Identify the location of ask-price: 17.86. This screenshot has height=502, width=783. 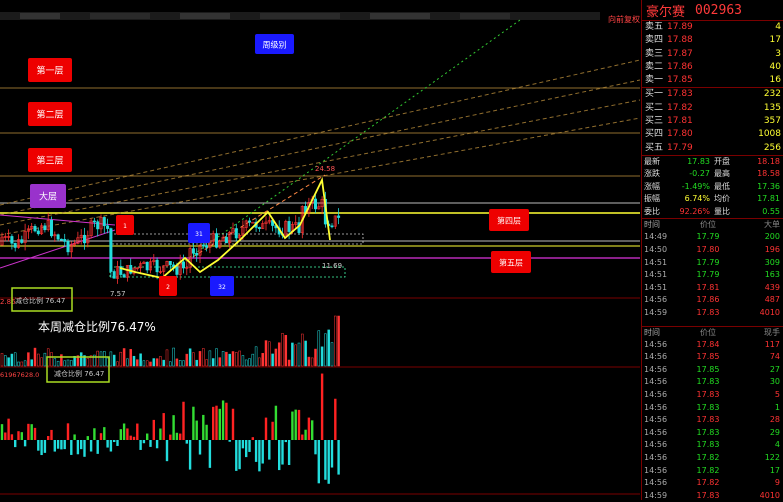
(680, 66).